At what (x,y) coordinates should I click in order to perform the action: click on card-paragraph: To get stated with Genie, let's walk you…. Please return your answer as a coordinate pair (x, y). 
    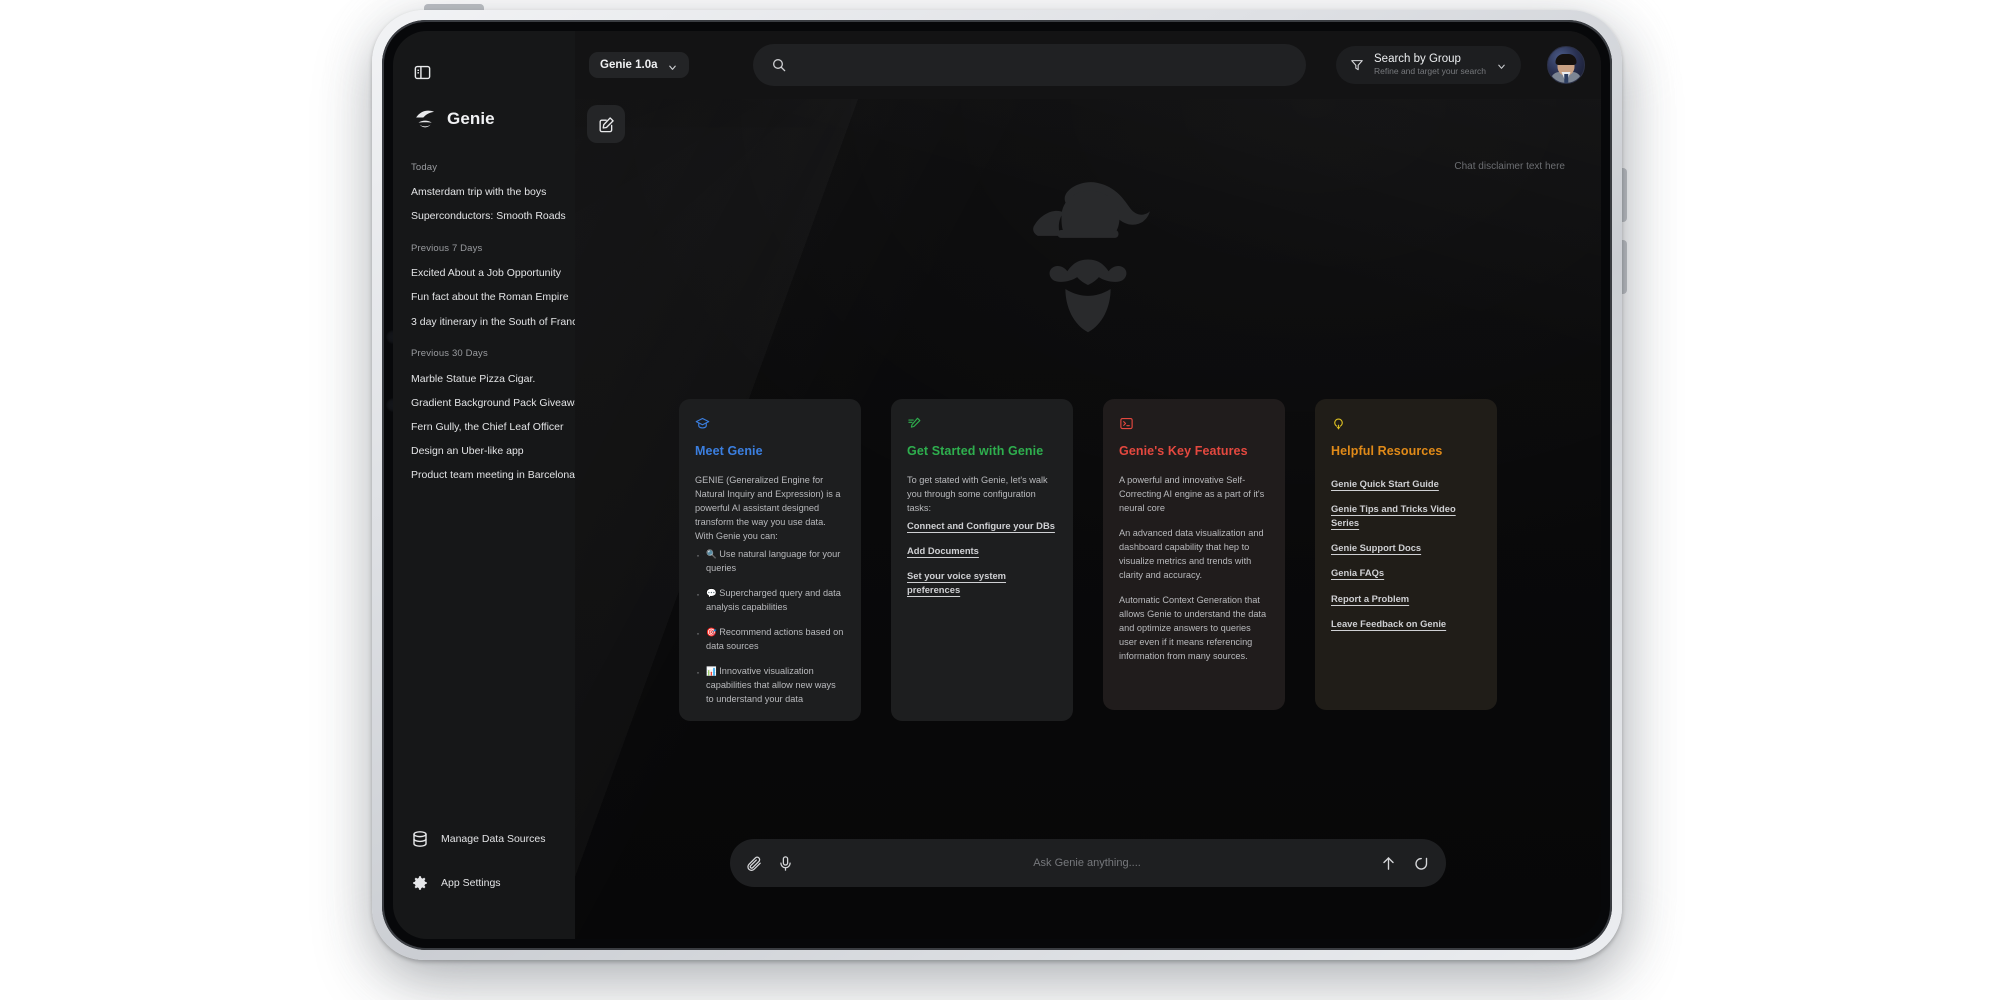
    Looking at the image, I should click on (977, 494).